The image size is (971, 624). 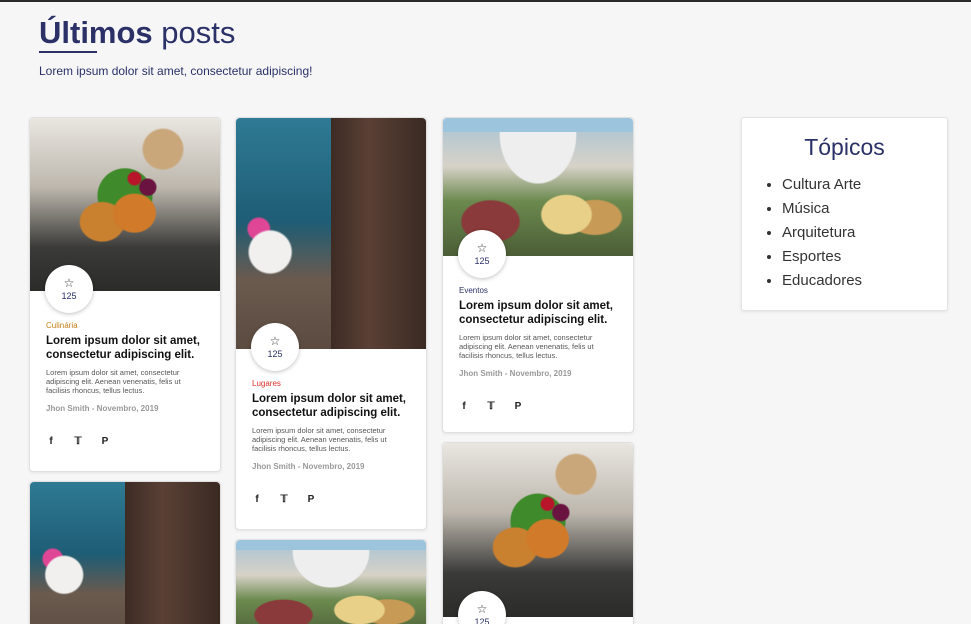 I want to click on topic-item: Arquitetura, so click(x=864, y=233).